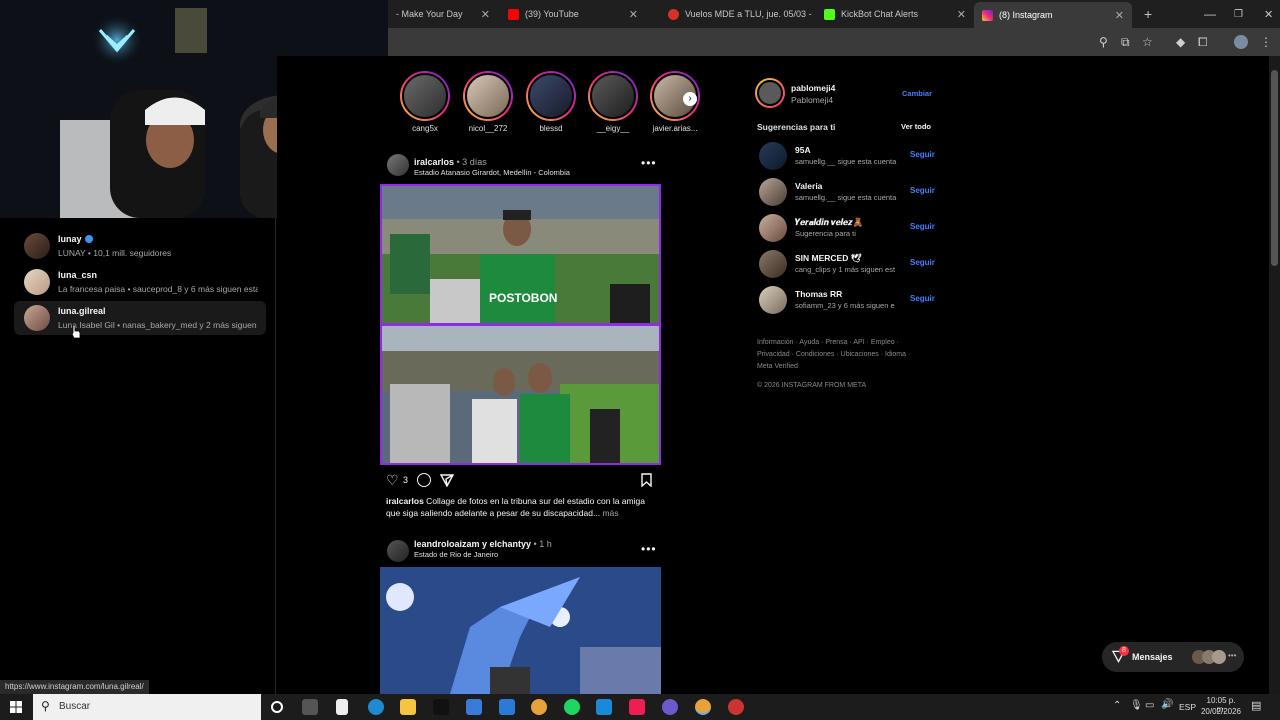  What do you see at coordinates (609, 513) in the screenshot?
I see `caption-more-link: más` at bounding box center [609, 513].